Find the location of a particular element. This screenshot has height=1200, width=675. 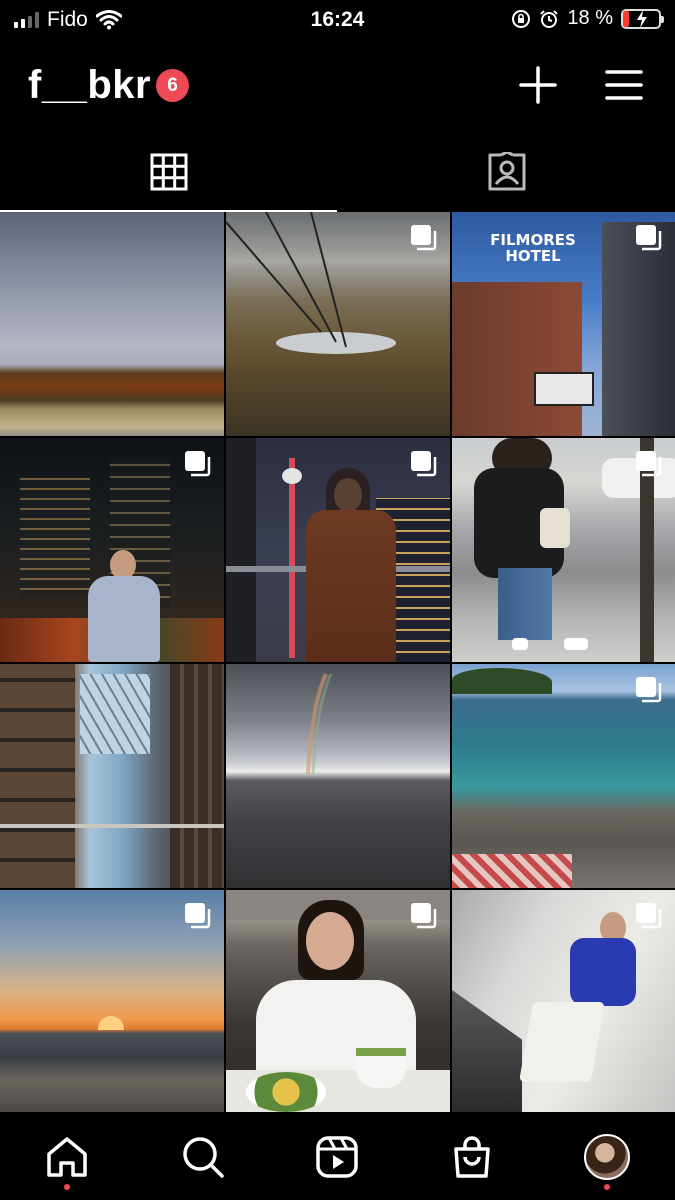

profile-header: f__bkr 6 is located at coordinates (337, 86).